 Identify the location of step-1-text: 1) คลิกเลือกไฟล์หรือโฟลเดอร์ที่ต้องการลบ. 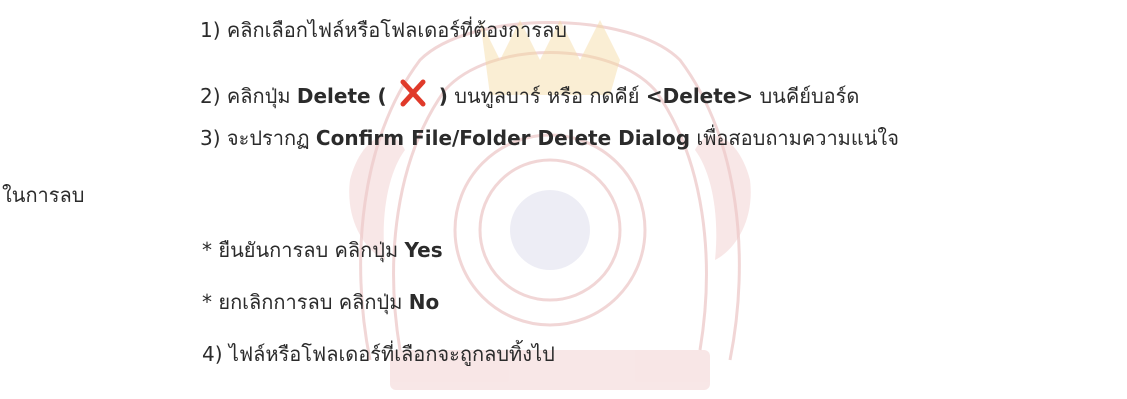
(383, 30).